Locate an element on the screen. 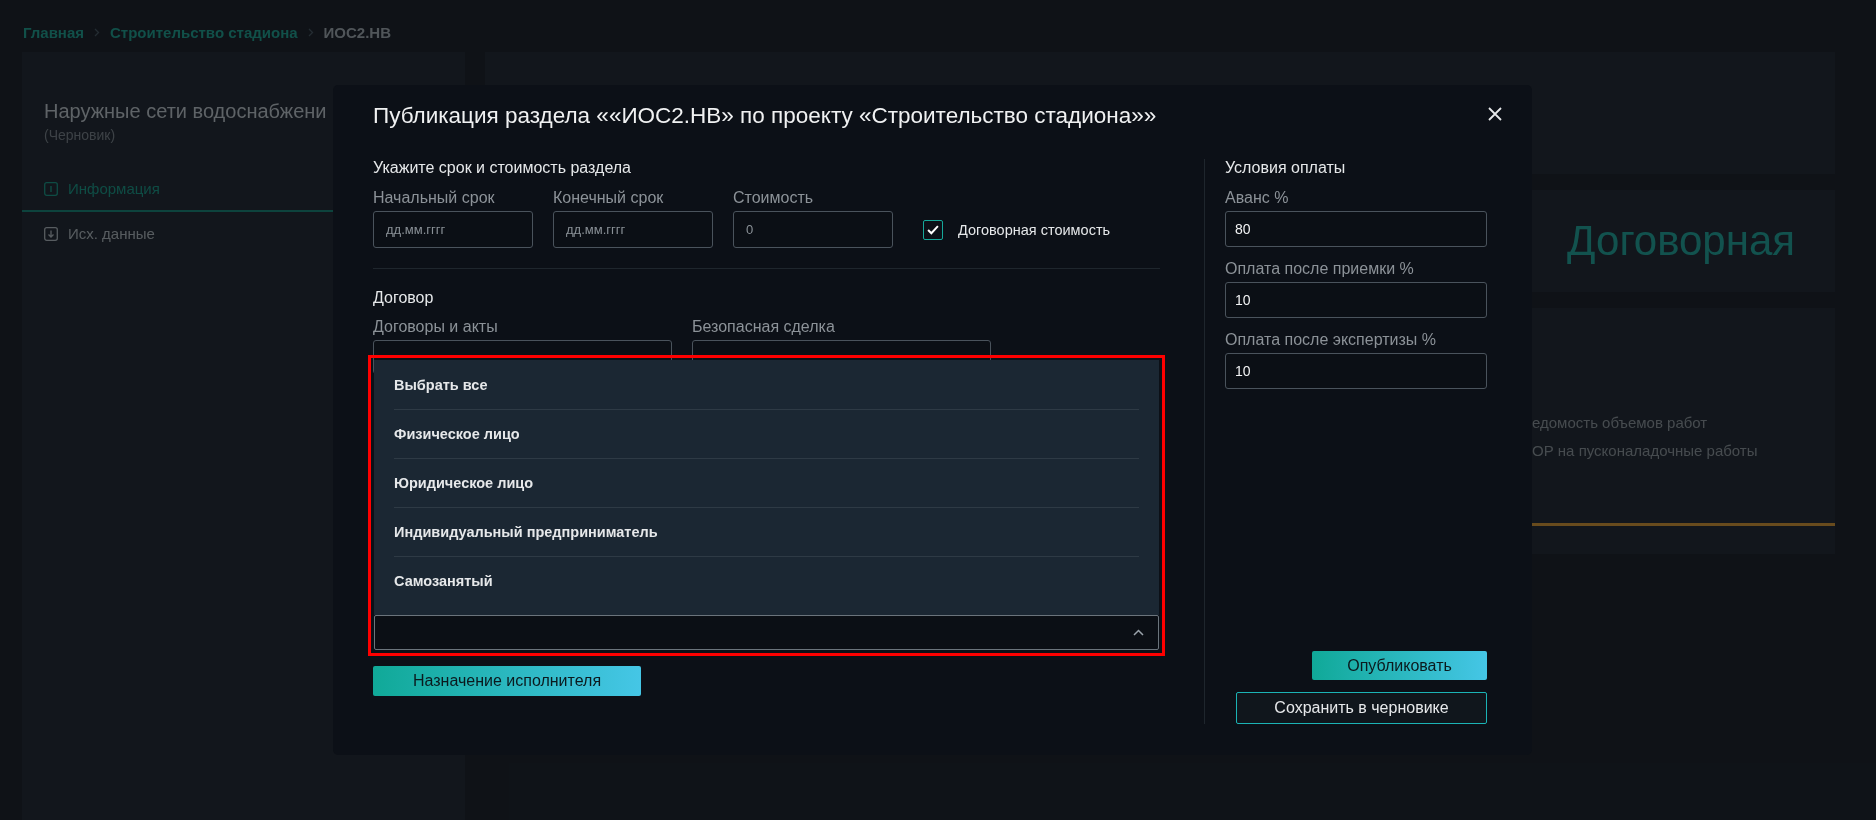 This screenshot has height=820, width=1876. dropdown-option: Индивидуальный предприниматель is located at coordinates (766, 532).